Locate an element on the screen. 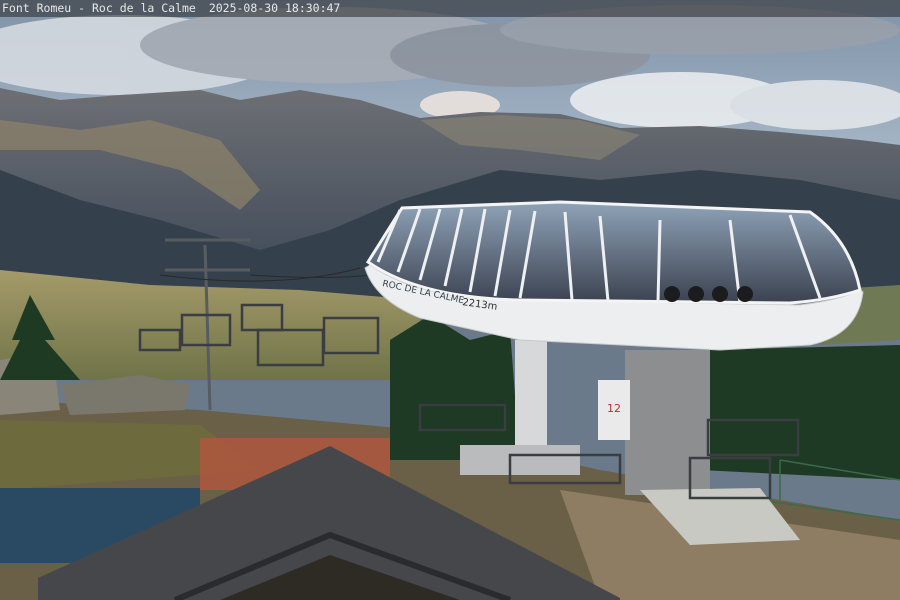 This screenshot has width=900, height=600. tower-sign-number: 12 is located at coordinates (614, 408).